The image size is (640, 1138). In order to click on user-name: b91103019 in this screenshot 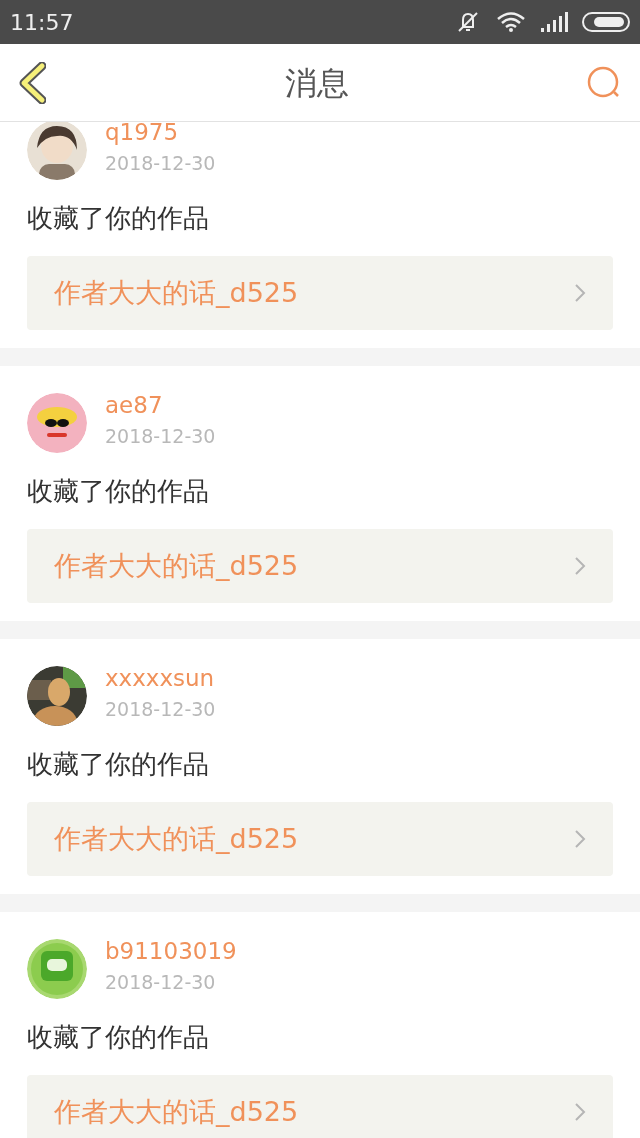, I will do `click(171, 951)`.